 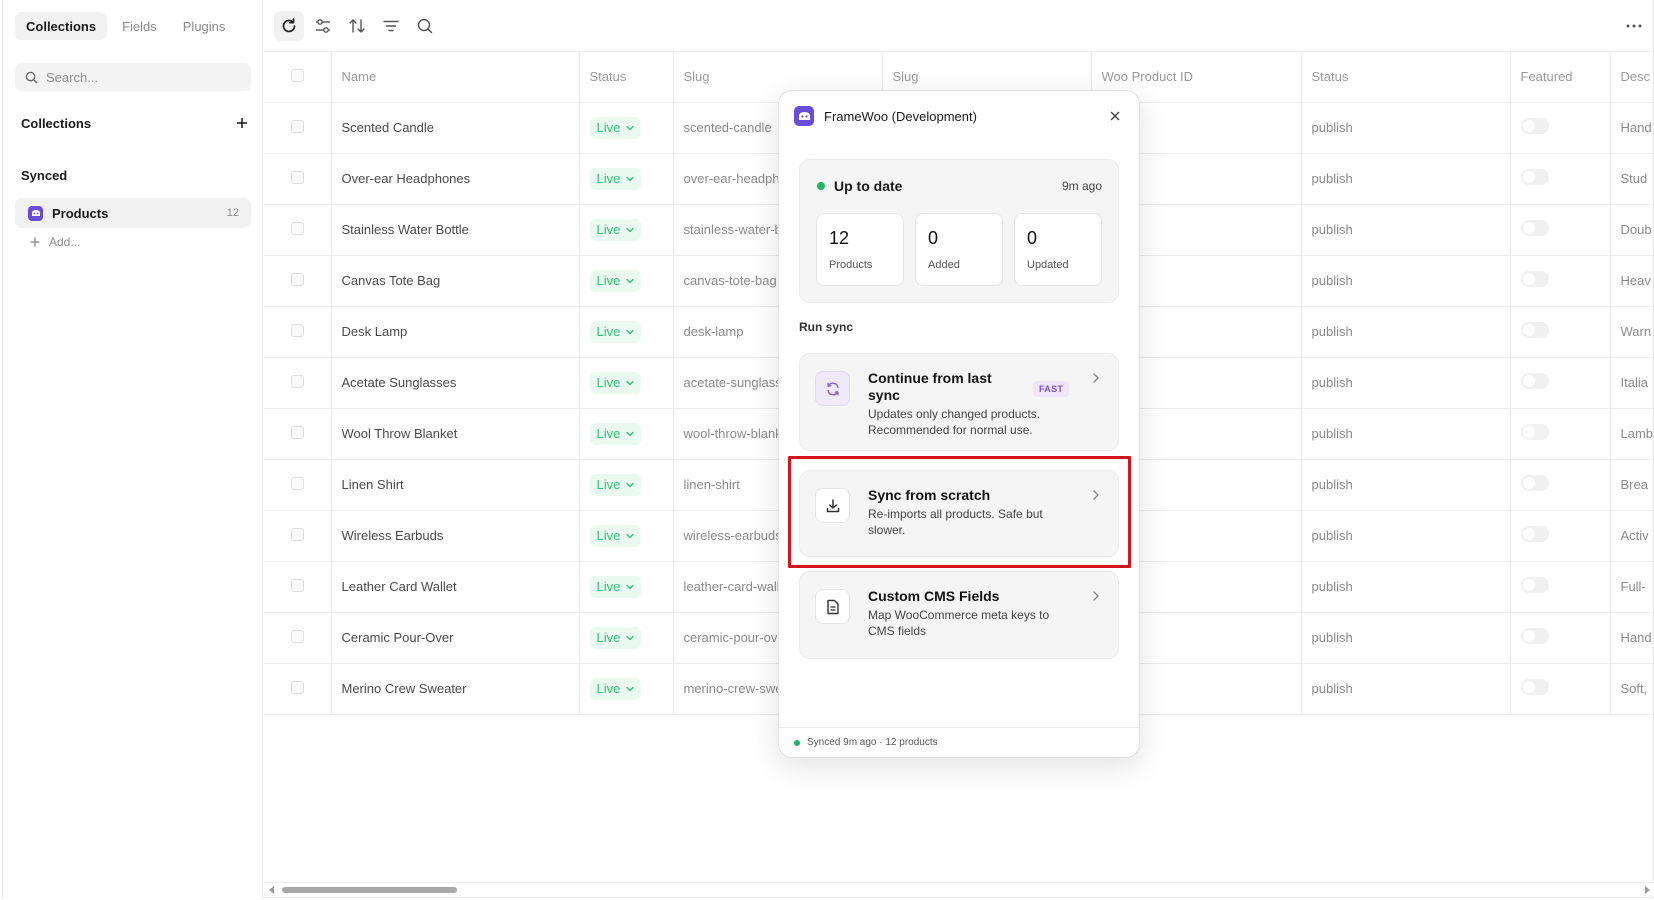 What do you see at coordinates (357, 26) in the screenshot?
I see `sort-button` at bounding box center [357, 26].